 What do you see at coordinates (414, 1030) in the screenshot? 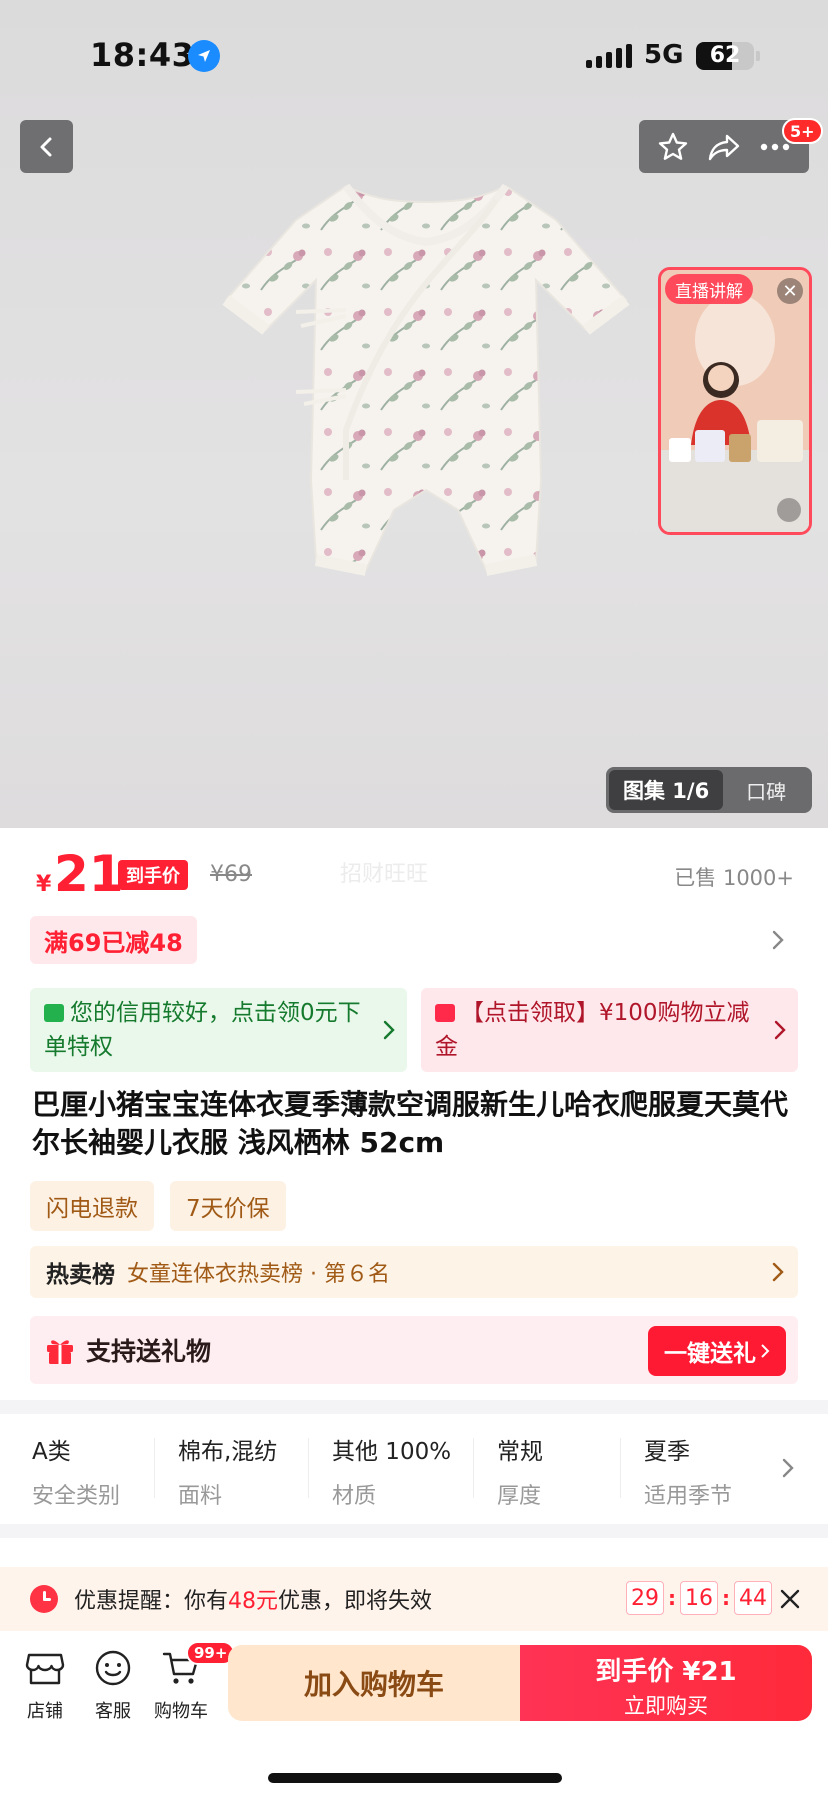
I see `benefit-row: 您的信用较好，点击领0元下单特权 【点击领取】¥100购物立减金` at bounding box center [414, 1030].